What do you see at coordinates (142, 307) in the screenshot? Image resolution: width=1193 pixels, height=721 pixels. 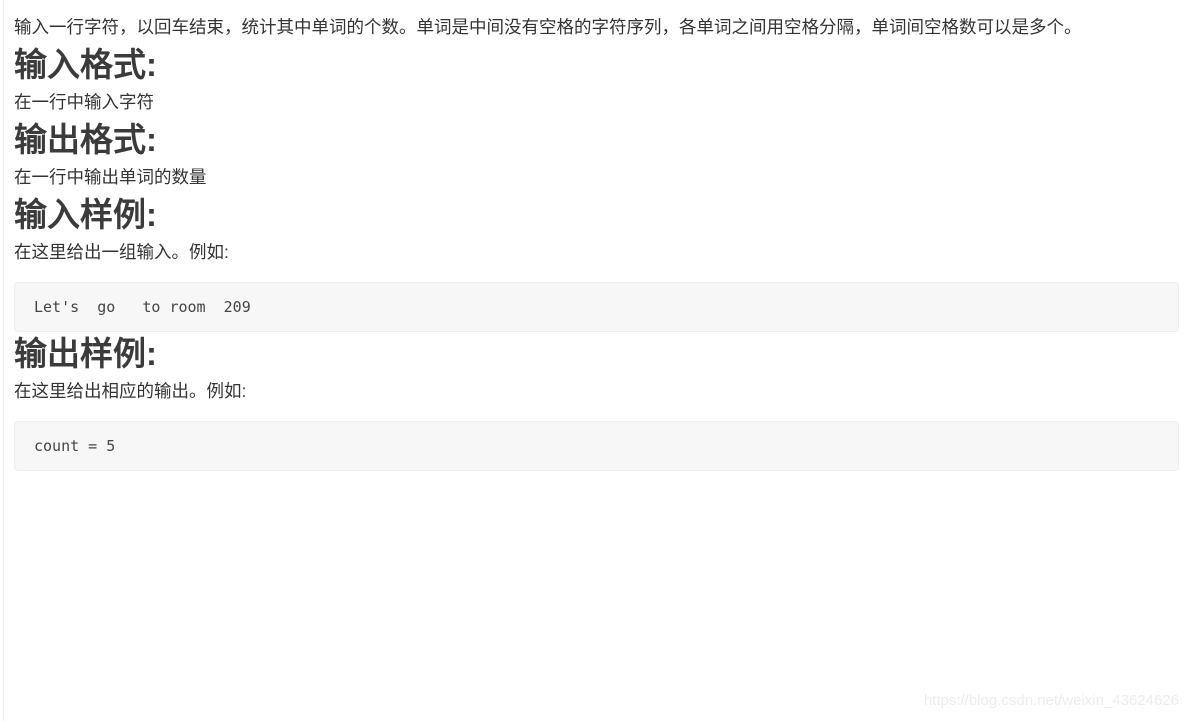 I see `code-text-input-sample: Let's go to room 209` at bounding box center [142, 307].